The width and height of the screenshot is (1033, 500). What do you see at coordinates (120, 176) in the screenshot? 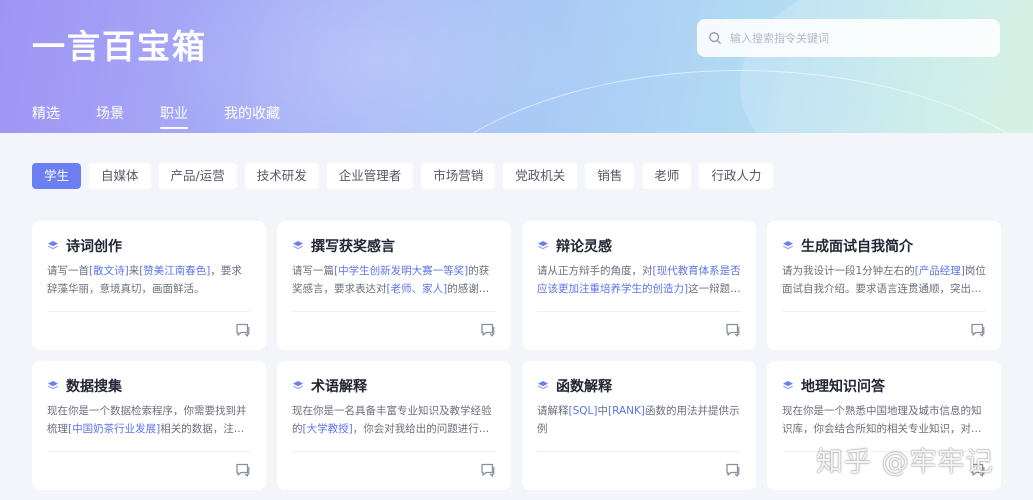
I see `chip-self-media: 自媒体` at bounding box center [120, 176].